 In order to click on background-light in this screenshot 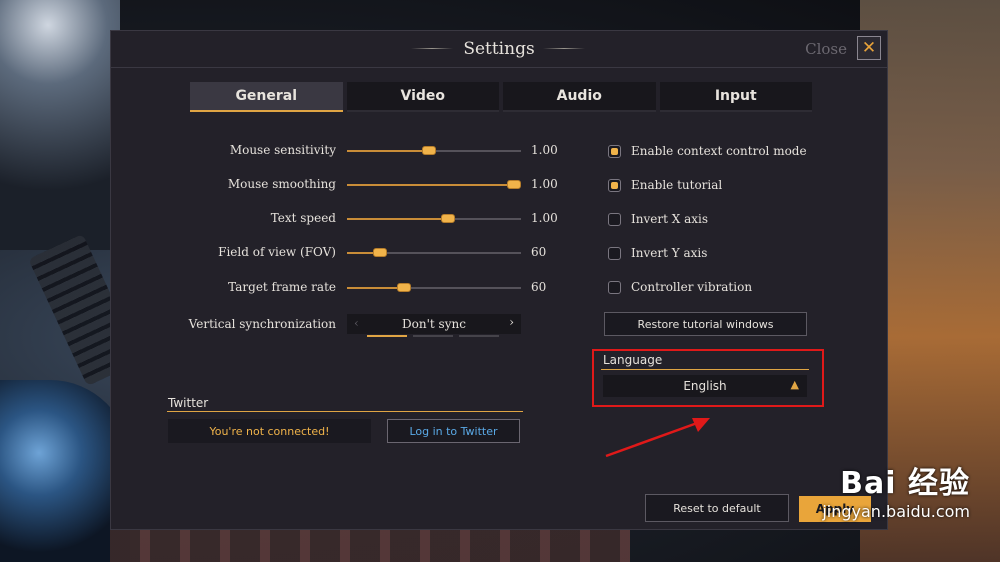, I will do `click(60, 125)`.